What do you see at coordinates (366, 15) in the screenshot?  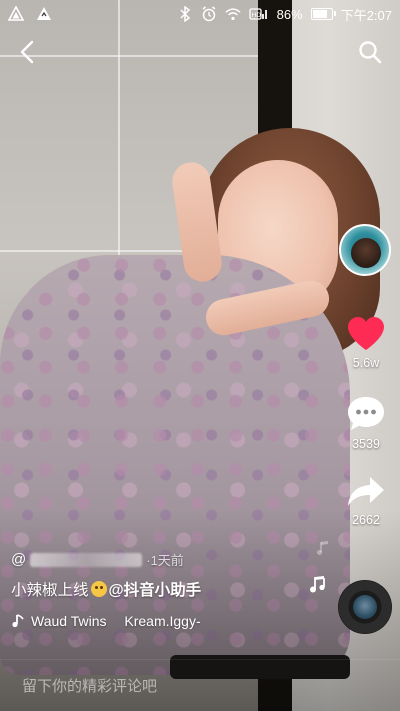 I see `status-time: 下午2:07` at bounding box center [366, 15].